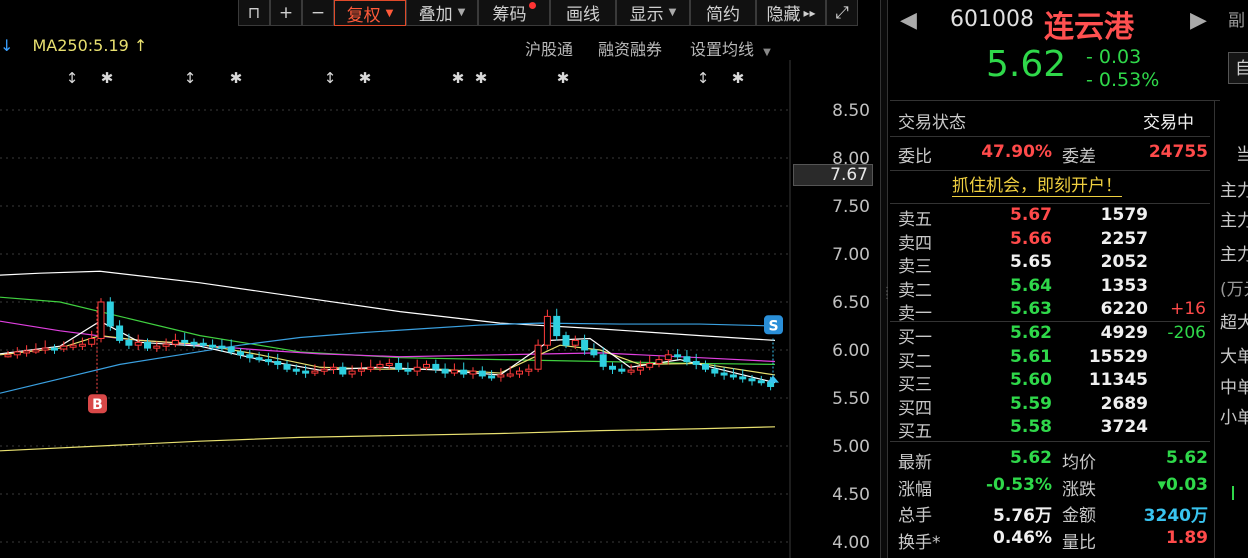 The width and height of the screenshot is (1248, 558). Describe the element at coordinates (1054, 217) in the screenshot. I see `ask-row: 卖五 5.67 1579` at that location.